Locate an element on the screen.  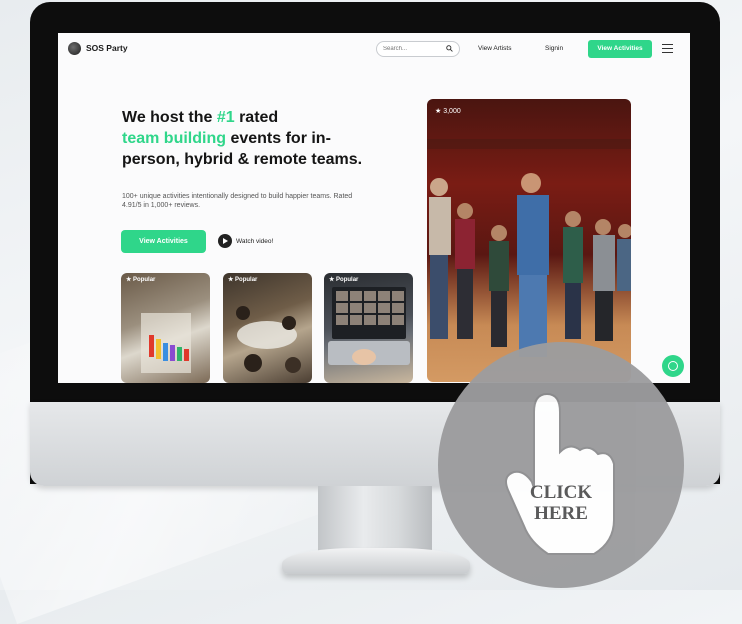
search-box is located at coordinates (418, 49).